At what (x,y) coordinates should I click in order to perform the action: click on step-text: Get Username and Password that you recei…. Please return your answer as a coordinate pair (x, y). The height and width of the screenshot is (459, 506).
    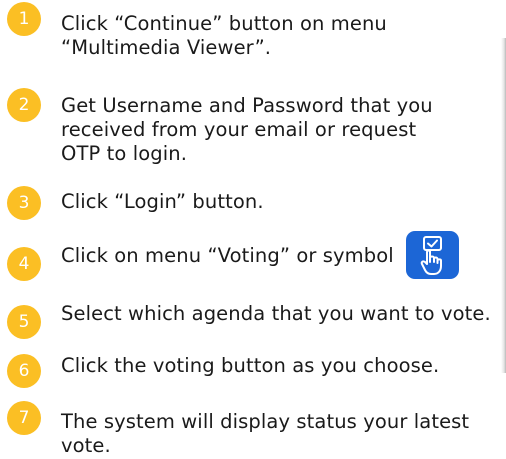
    Looking at the image, I should click on (247, 129).